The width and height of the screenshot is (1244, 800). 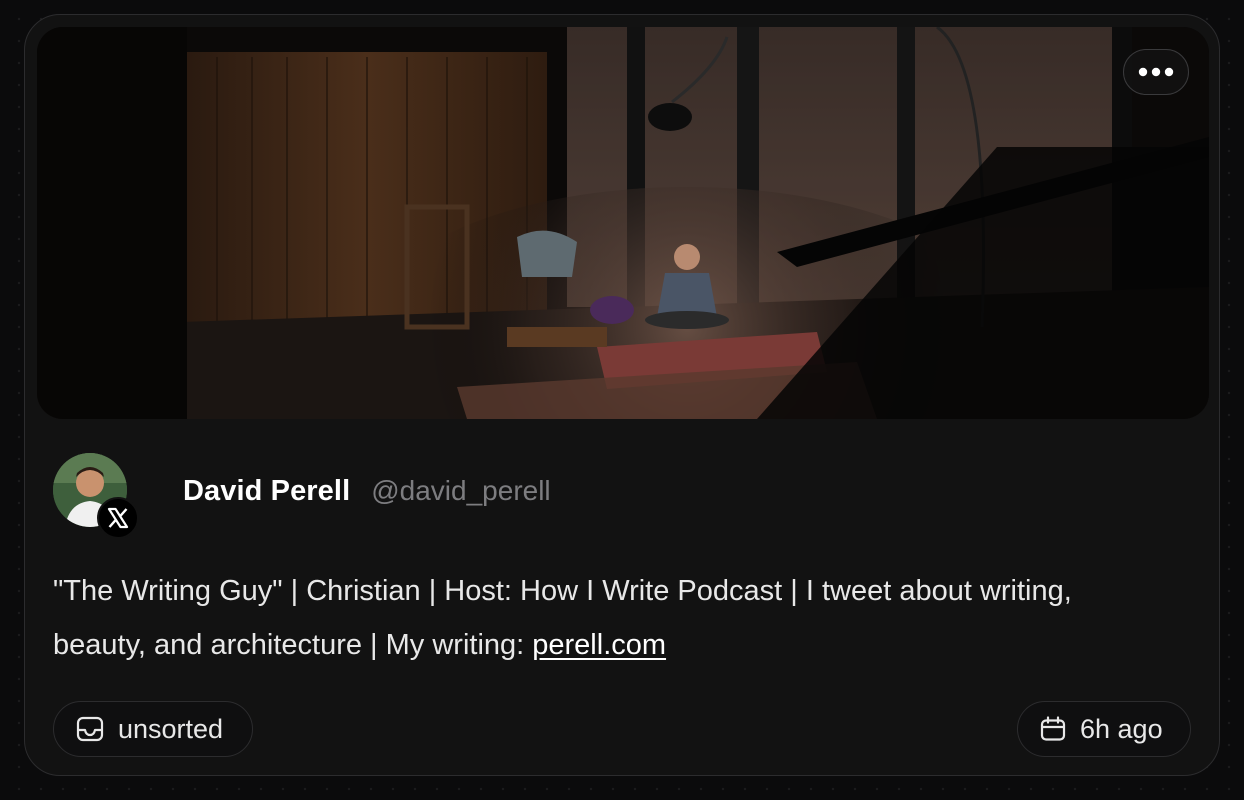 I want to click on more-options-button, so click(x=1156, y=72).